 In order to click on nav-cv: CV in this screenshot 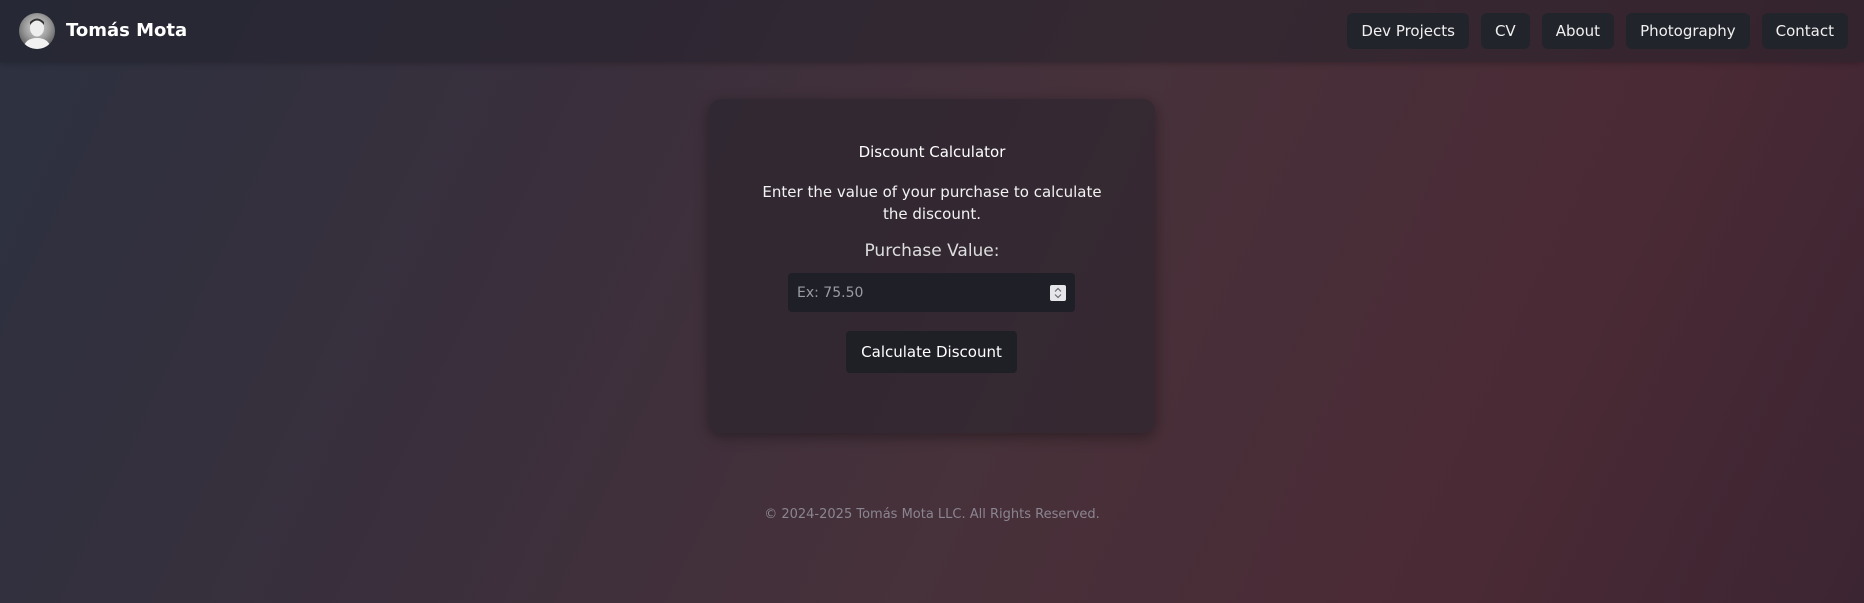, I will do `click(1505, 31)`.